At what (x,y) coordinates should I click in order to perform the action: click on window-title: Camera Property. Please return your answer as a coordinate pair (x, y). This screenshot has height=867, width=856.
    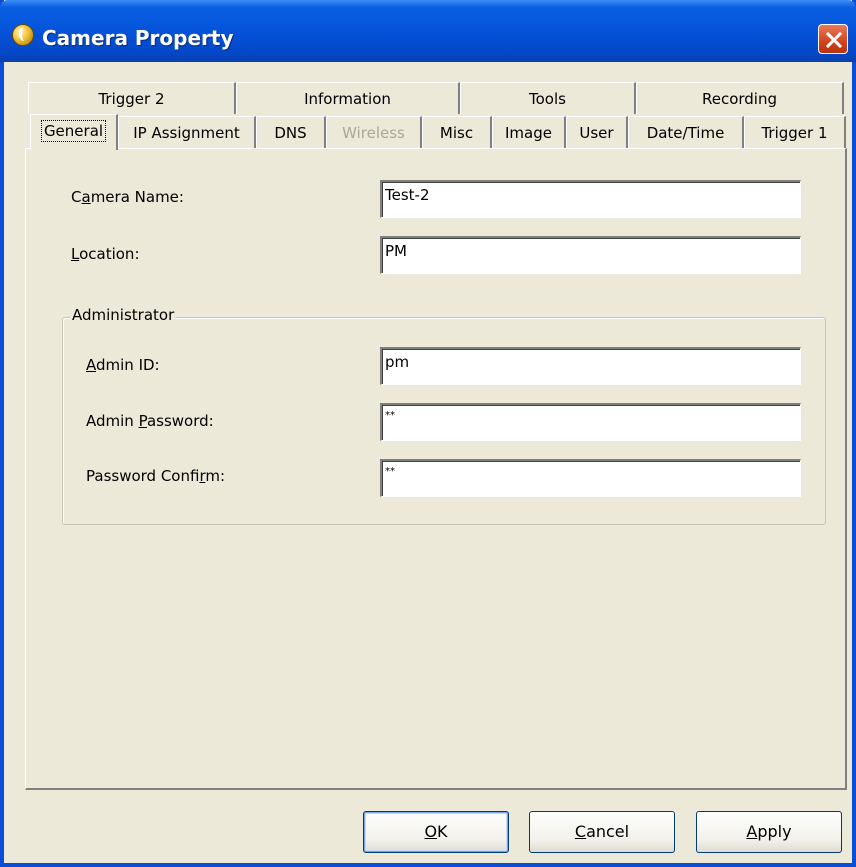
    Looking at the image, I should click on (138, 38).